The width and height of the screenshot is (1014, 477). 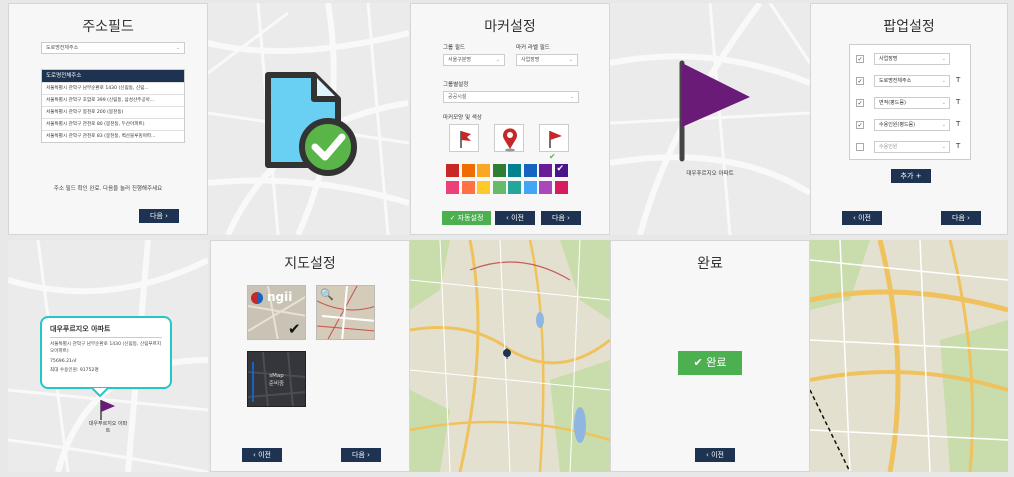 What do you see at coordinates (345, 312) in the screenshot?
I see `map-option-standard: 🔍` at bounding box center [345, 312].